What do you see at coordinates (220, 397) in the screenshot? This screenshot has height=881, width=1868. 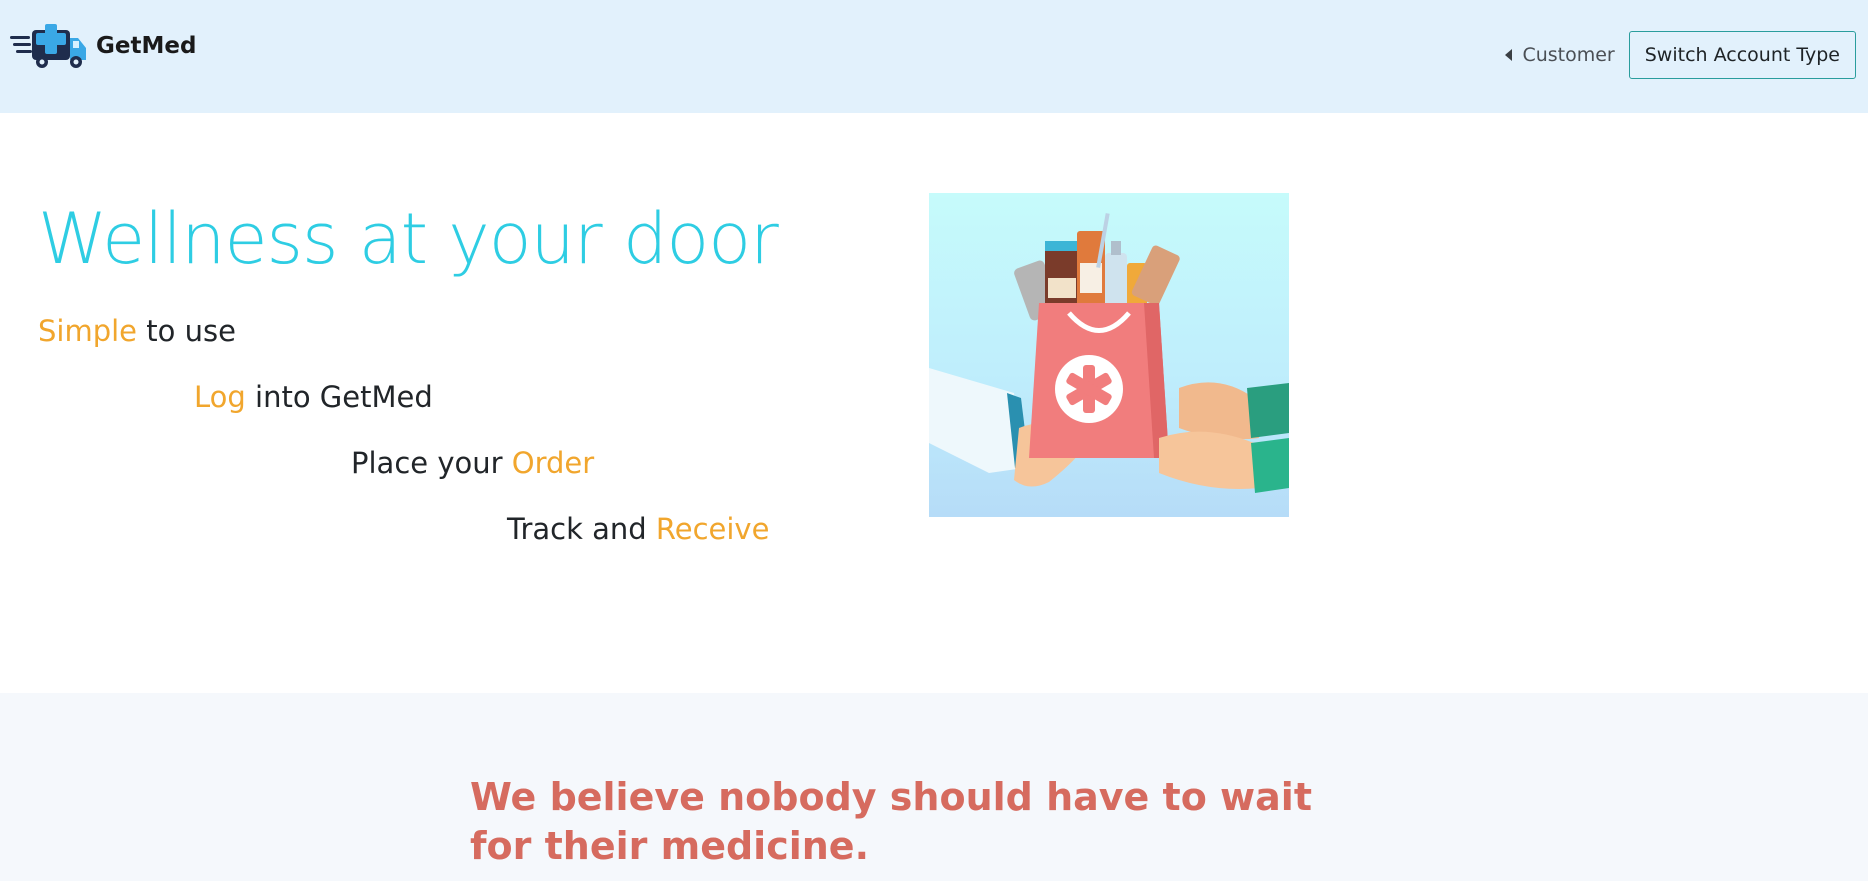 I see `step-accent: Log` at bounding box center [220, 397].